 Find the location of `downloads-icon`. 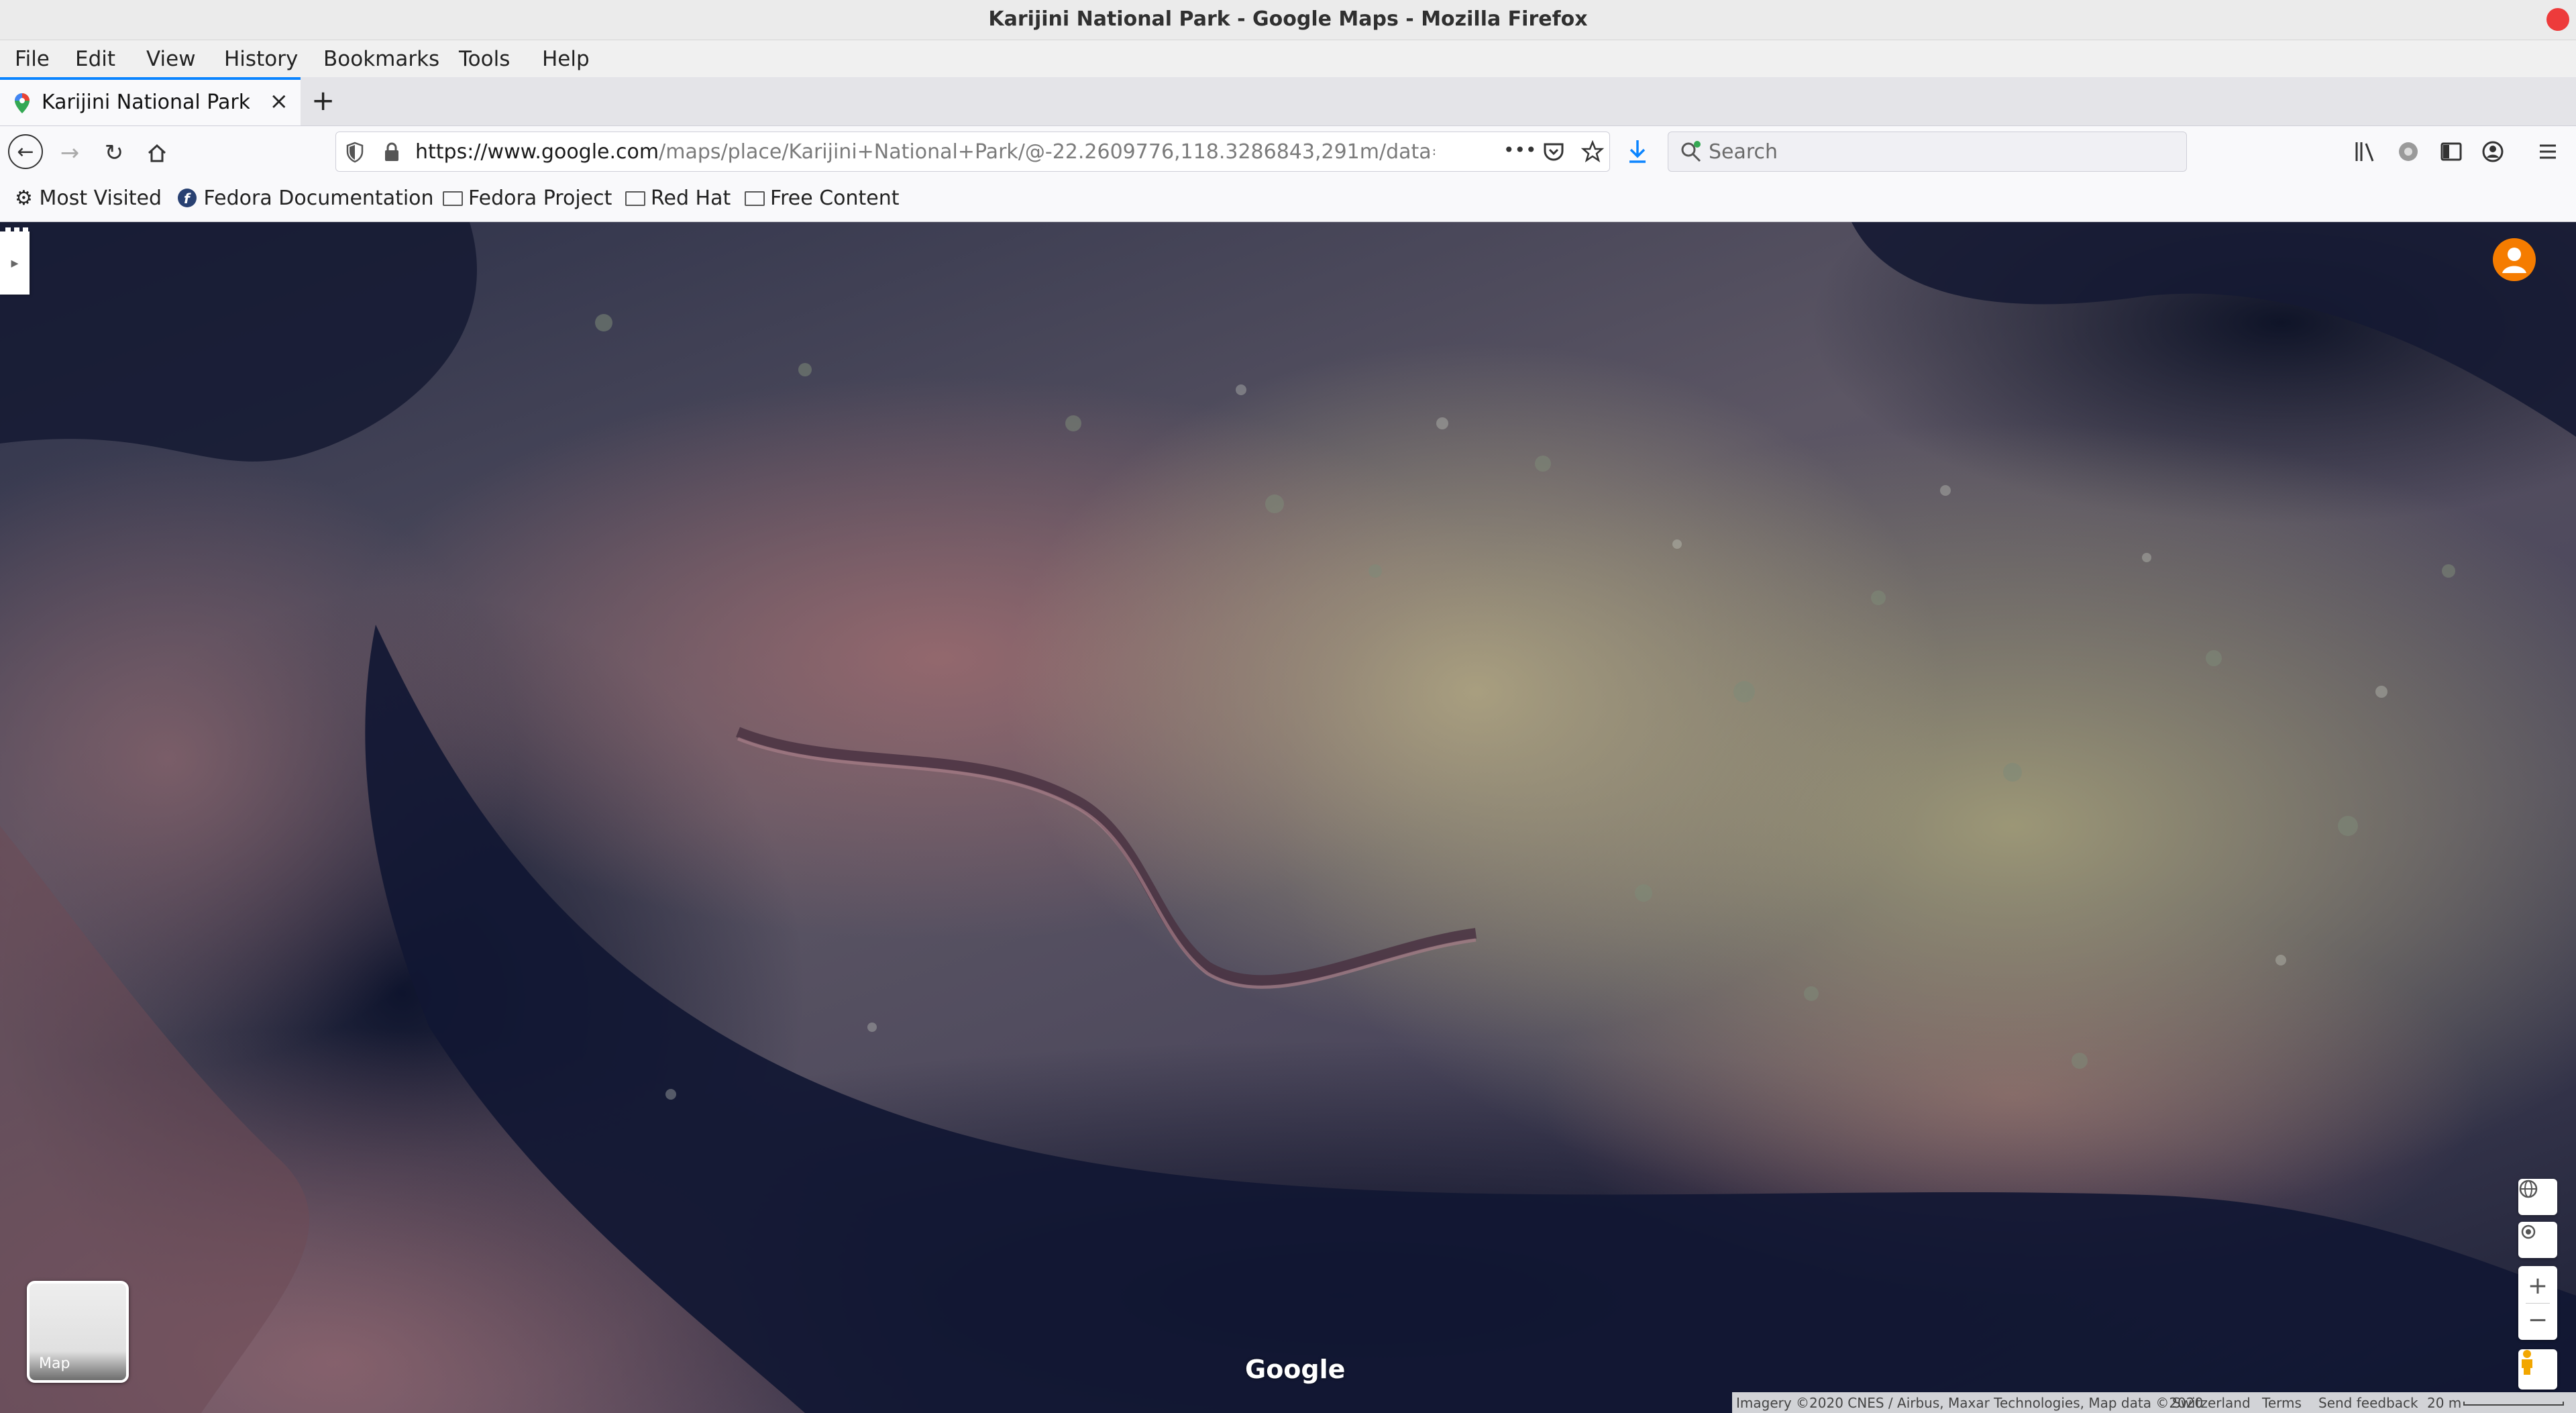

downloads-icon is located at coordinates (1637, 151).